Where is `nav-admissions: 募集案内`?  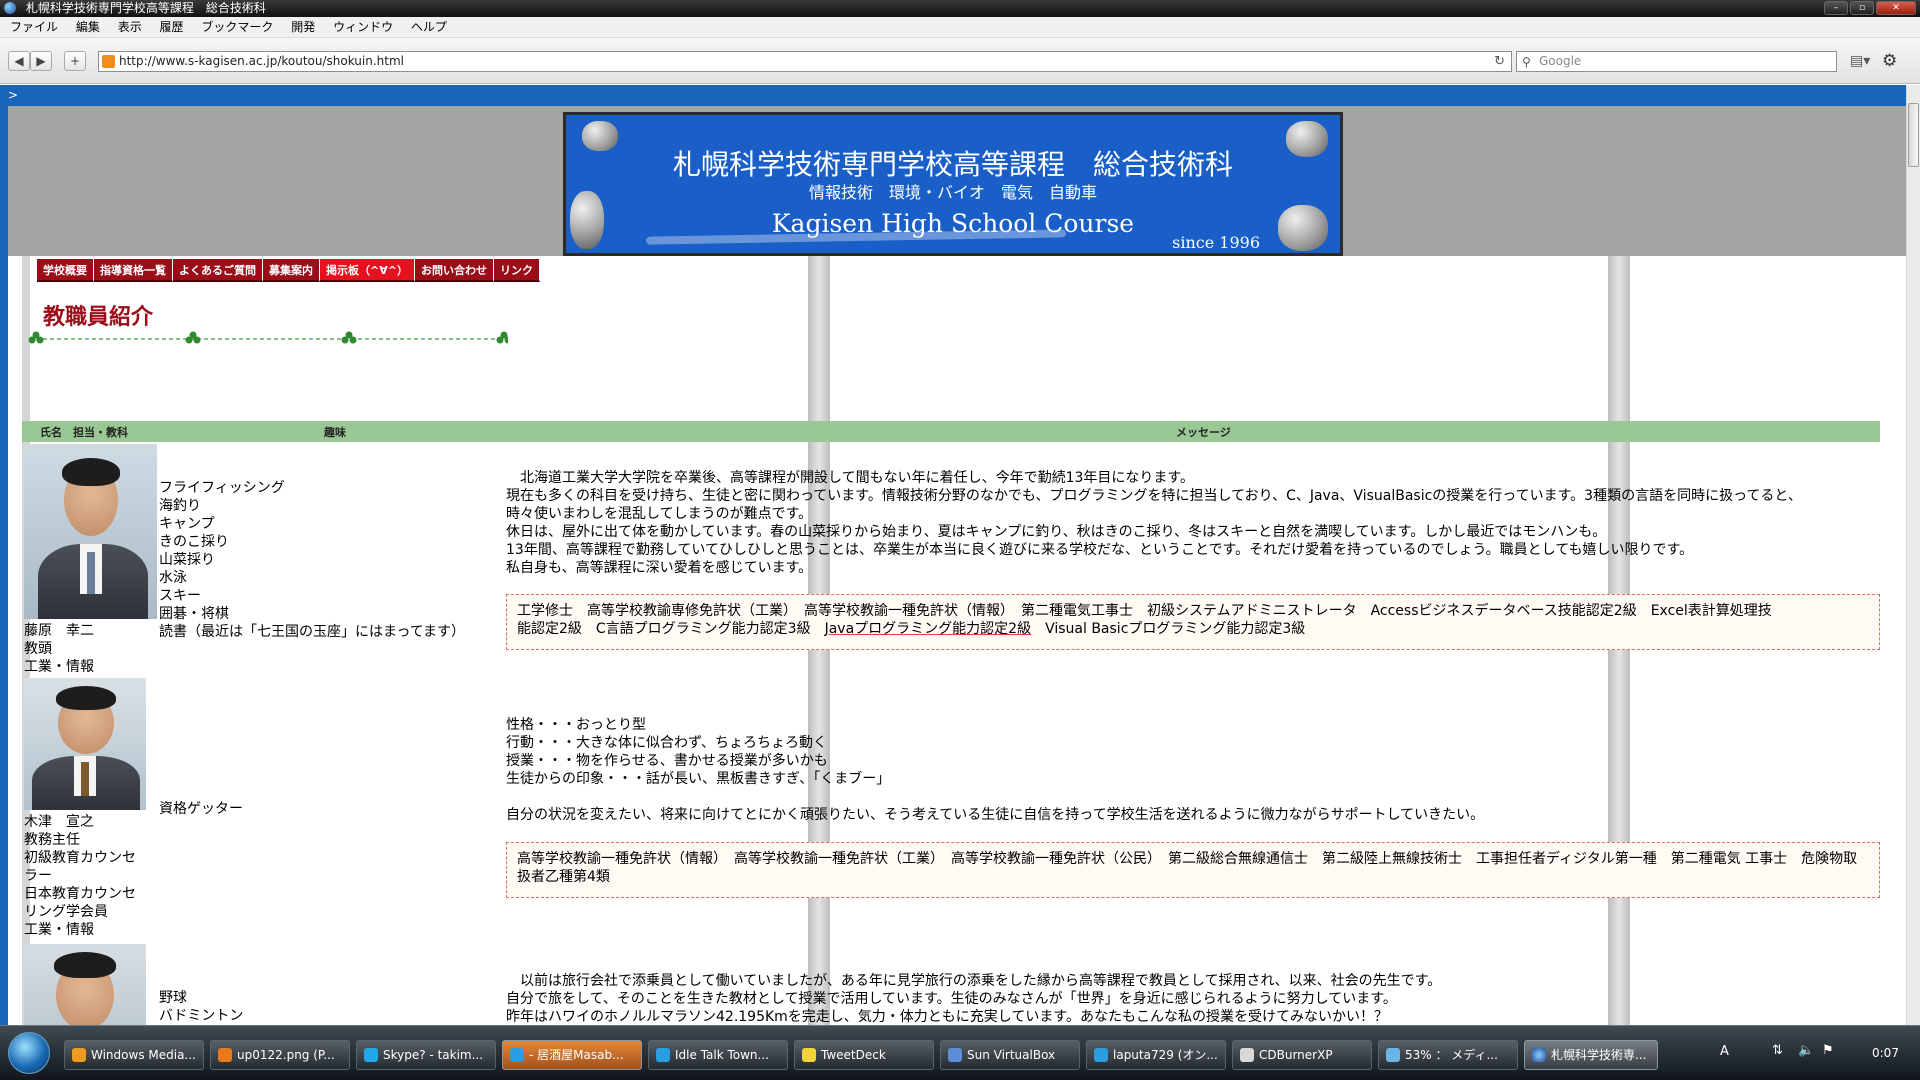
nav-admissions: 募集案内 is located at coordinates (291, 270).